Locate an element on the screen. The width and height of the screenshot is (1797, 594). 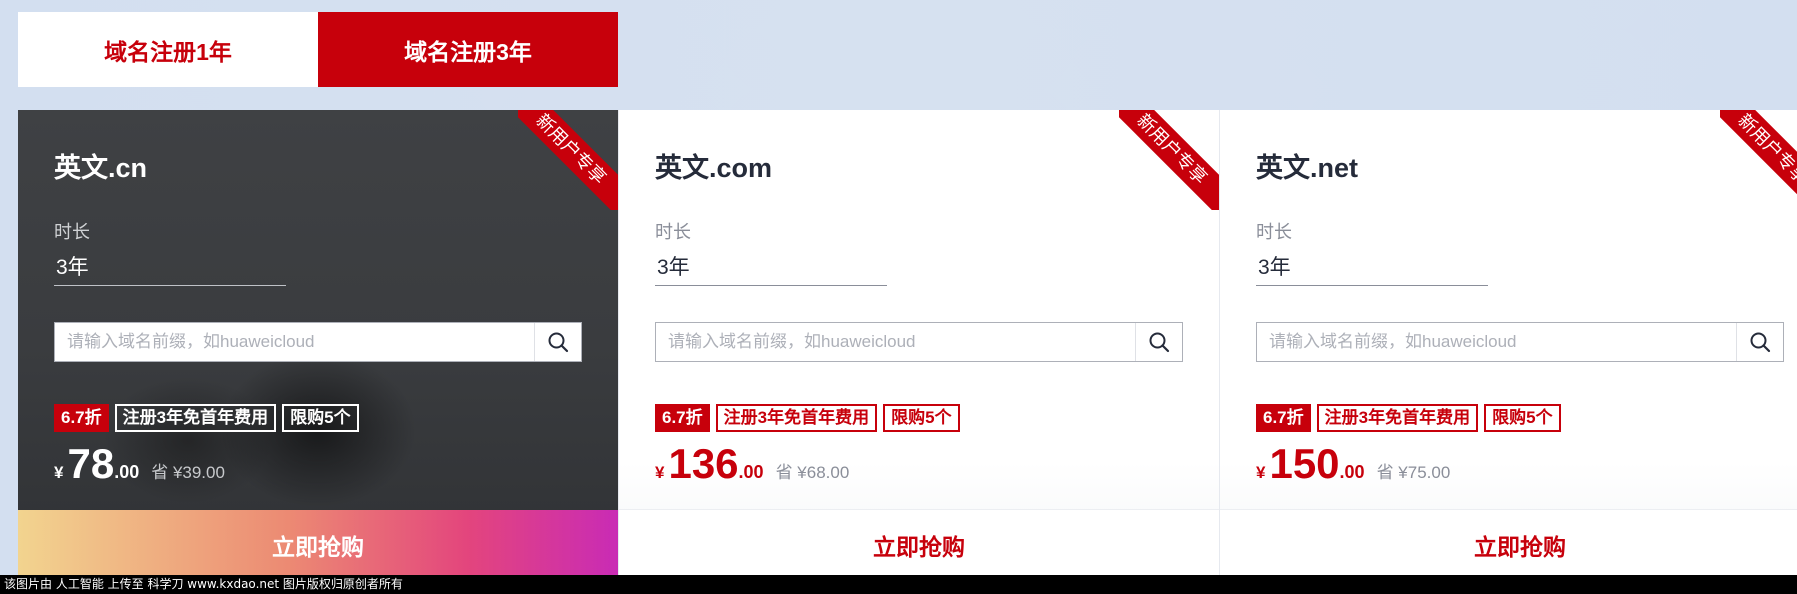
price: ¥ 150 .00 省 ¥75.00 is located at coordinates (1353, 464).